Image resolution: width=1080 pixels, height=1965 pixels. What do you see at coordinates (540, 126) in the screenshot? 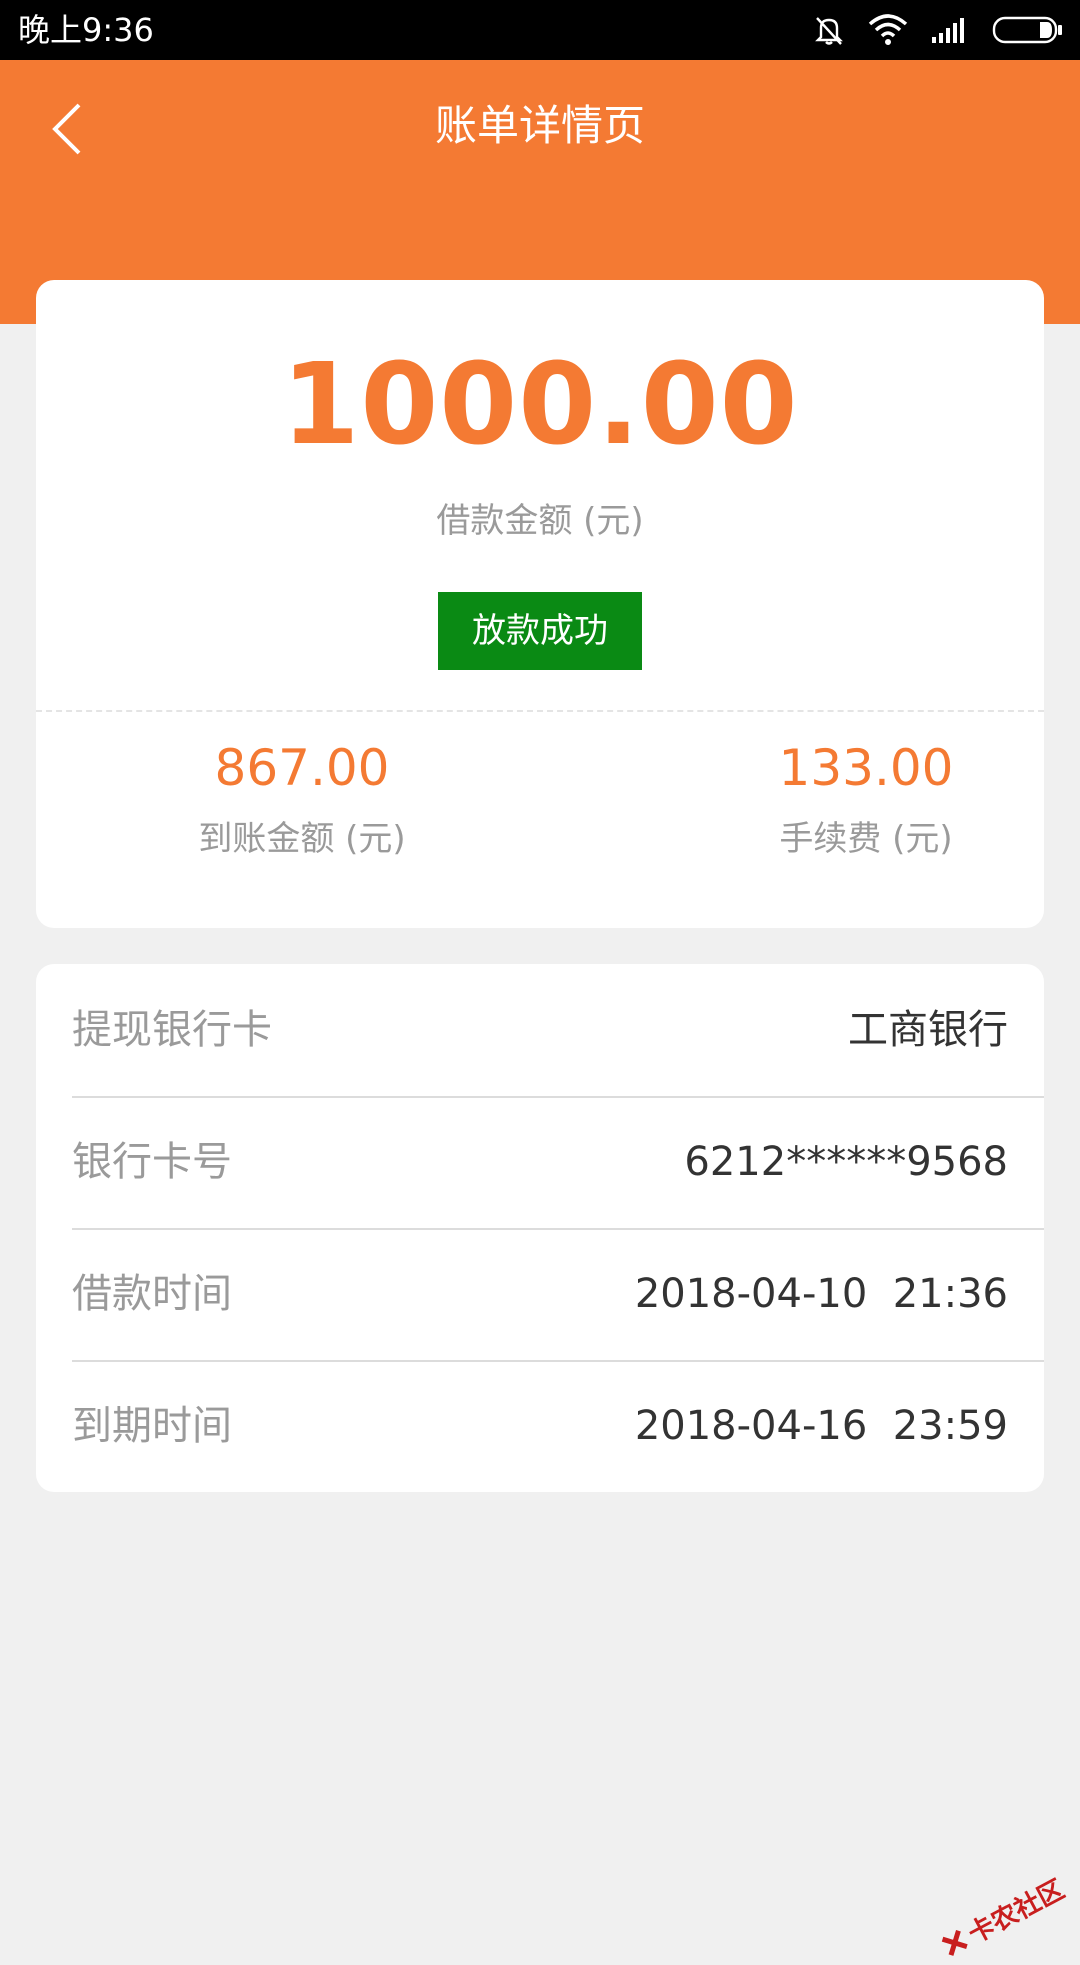
I see `page-title: 账单详情页` at bounding box center [540, 126].